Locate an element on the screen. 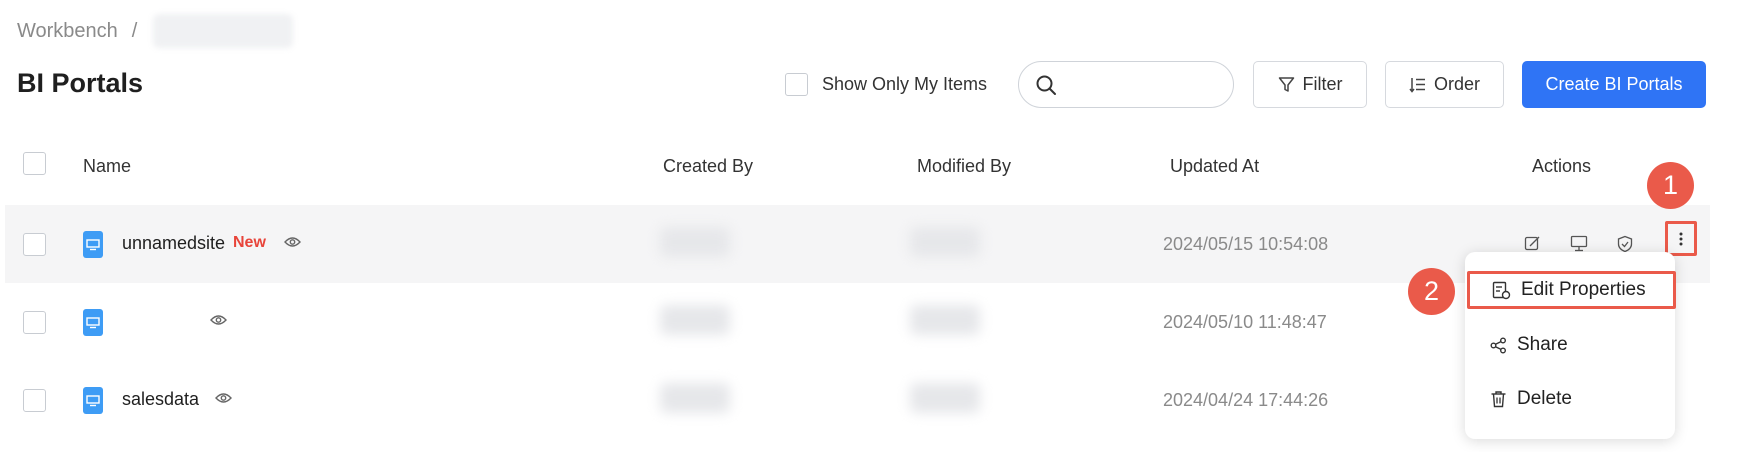  order-button-label: Order is located at coordinates (1456, 84).